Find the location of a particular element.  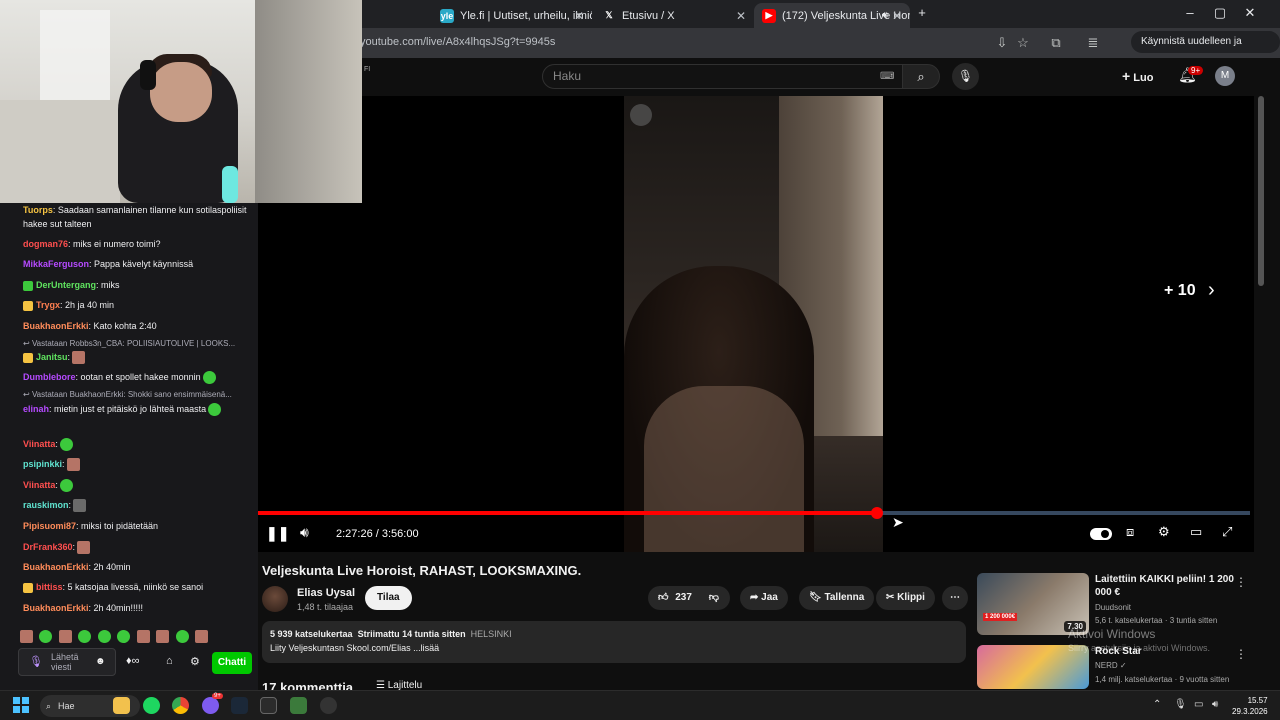

volume-tray-icon: 🔊︎ is located at coordinates (1215, 704).